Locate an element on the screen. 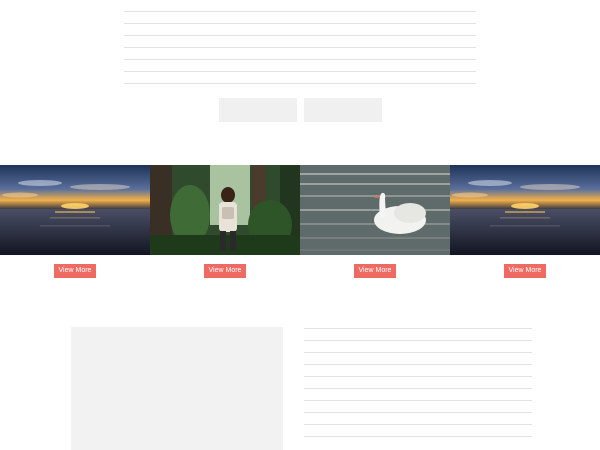 This screenshot has width=600, height=450. image-placeholder is located at coordinates (177, 388).